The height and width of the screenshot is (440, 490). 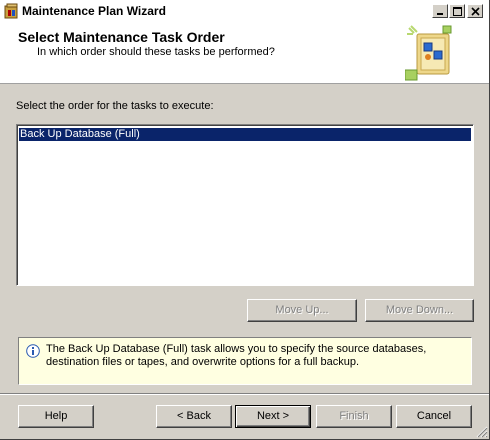 What do you see at coordinates (56, 416) in the screenshot?
I see `help-button: Help` at bounding box center [56, 416].